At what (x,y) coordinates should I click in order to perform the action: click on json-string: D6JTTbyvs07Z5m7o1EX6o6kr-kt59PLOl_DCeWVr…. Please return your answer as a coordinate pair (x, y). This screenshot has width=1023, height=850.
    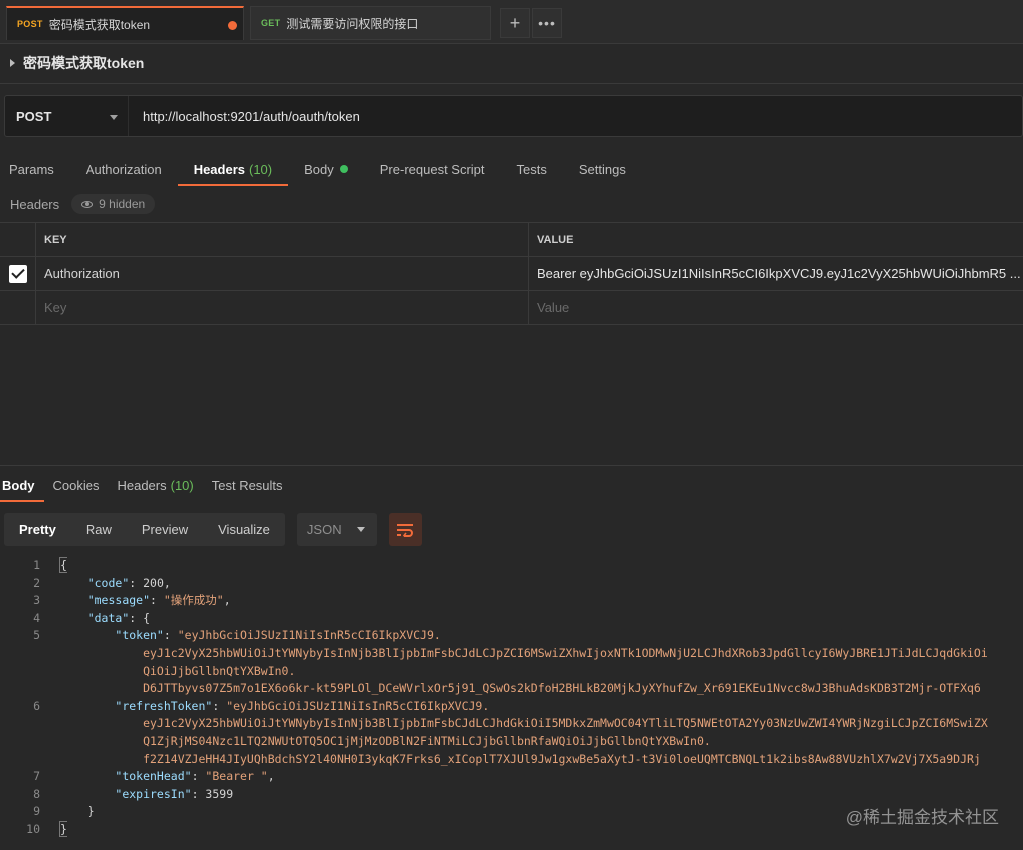
    Looking at the image, I should click on (520, 688).